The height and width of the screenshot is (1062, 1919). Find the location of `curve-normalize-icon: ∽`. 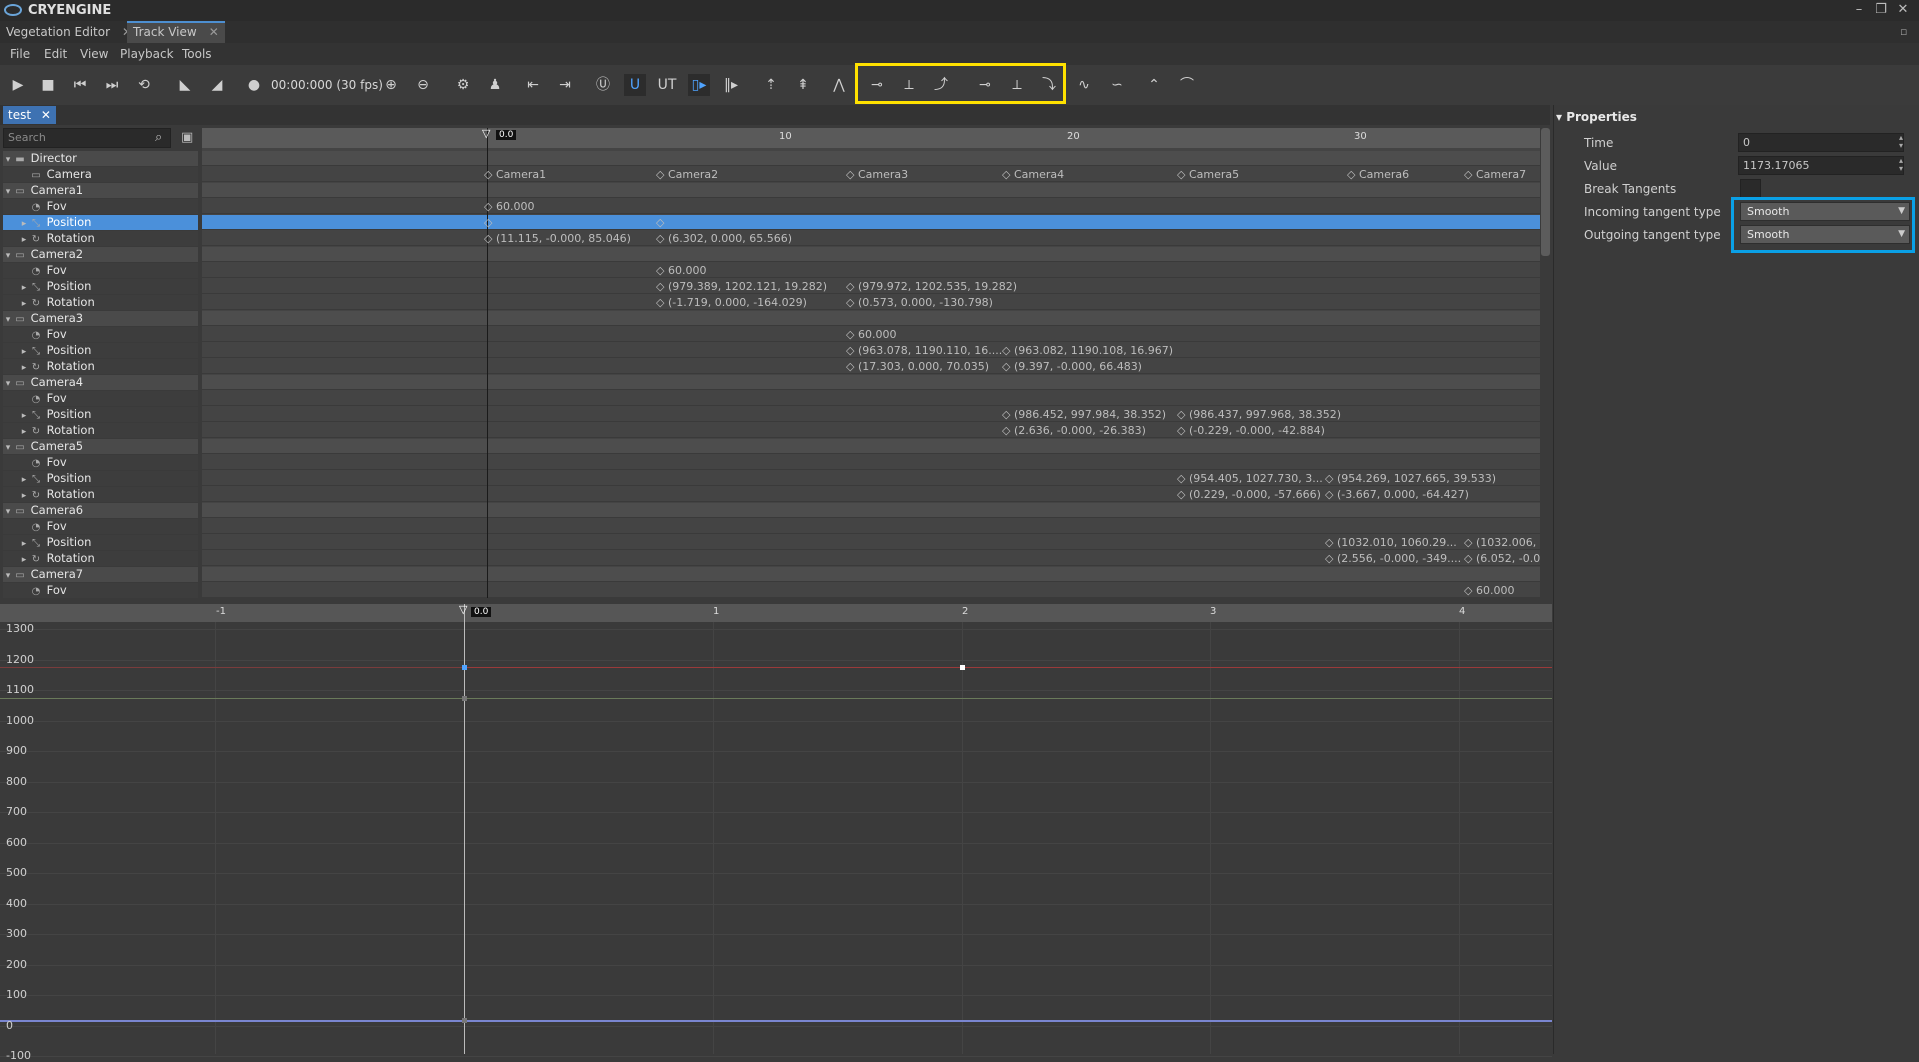

curve-normalize-icon: ∽ is located at coordinates (1117, 85).